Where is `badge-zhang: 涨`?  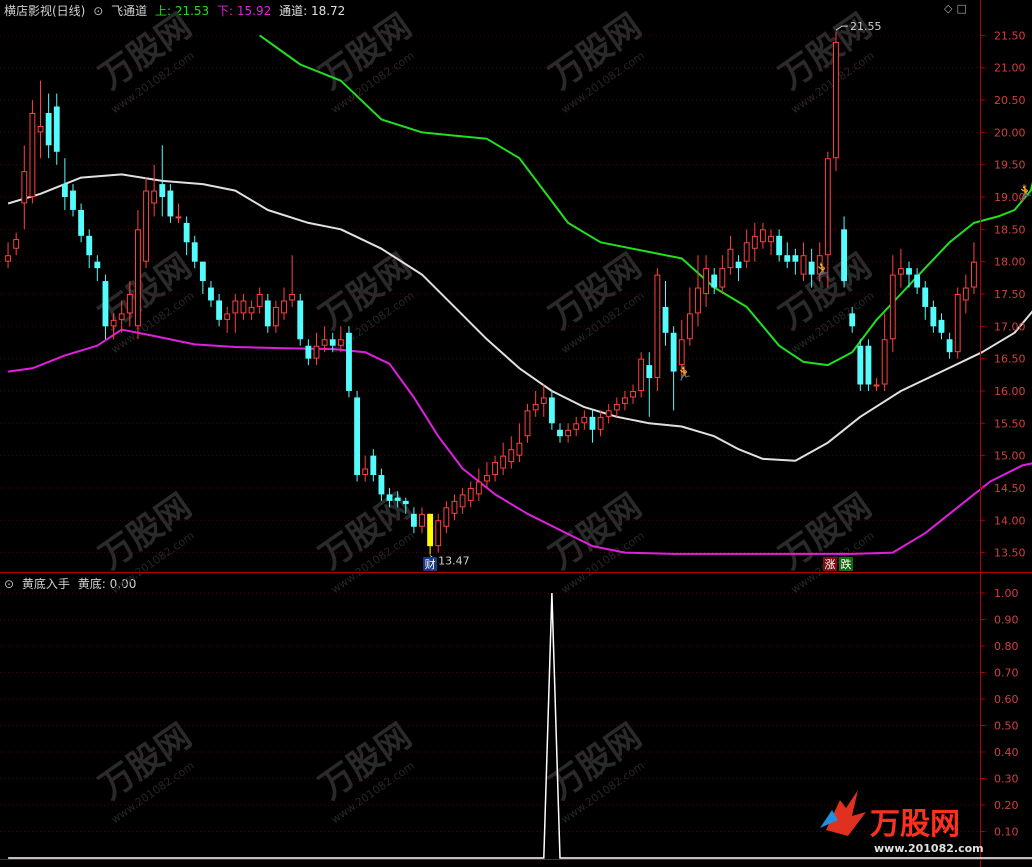 badge-zhang: 涨 is located at coordinates (829, 564).